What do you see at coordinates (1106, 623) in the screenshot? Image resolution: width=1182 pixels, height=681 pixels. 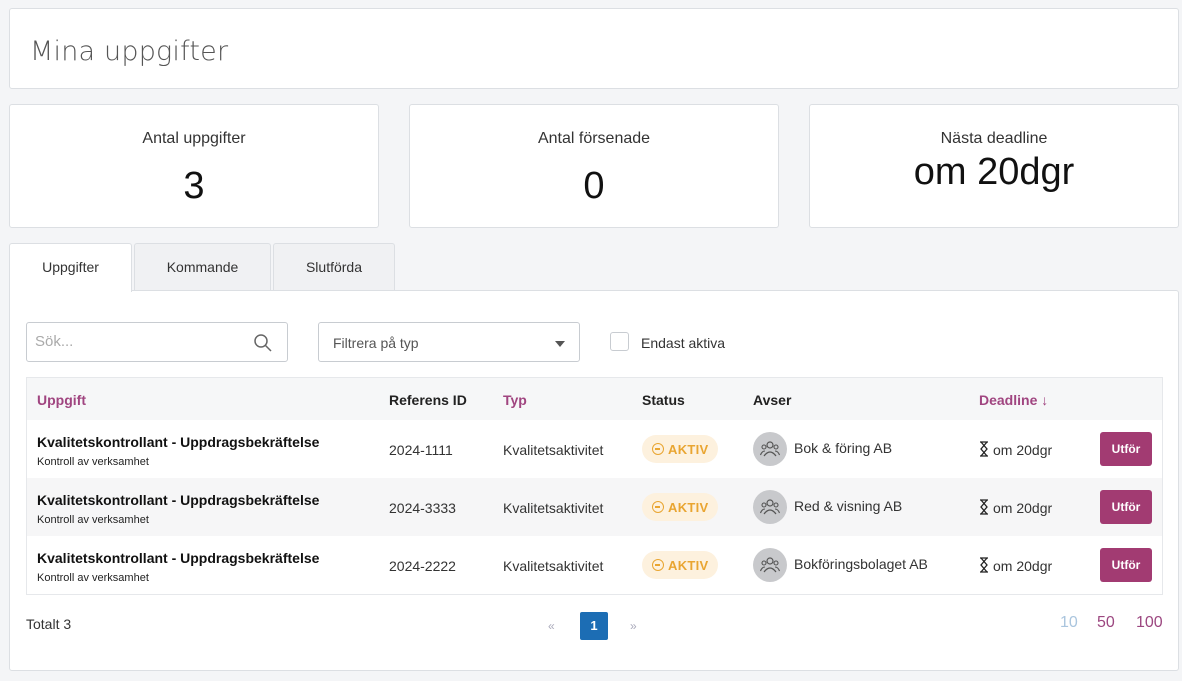 I see `page-size-50: 50` at bounding box center [1106, 623].